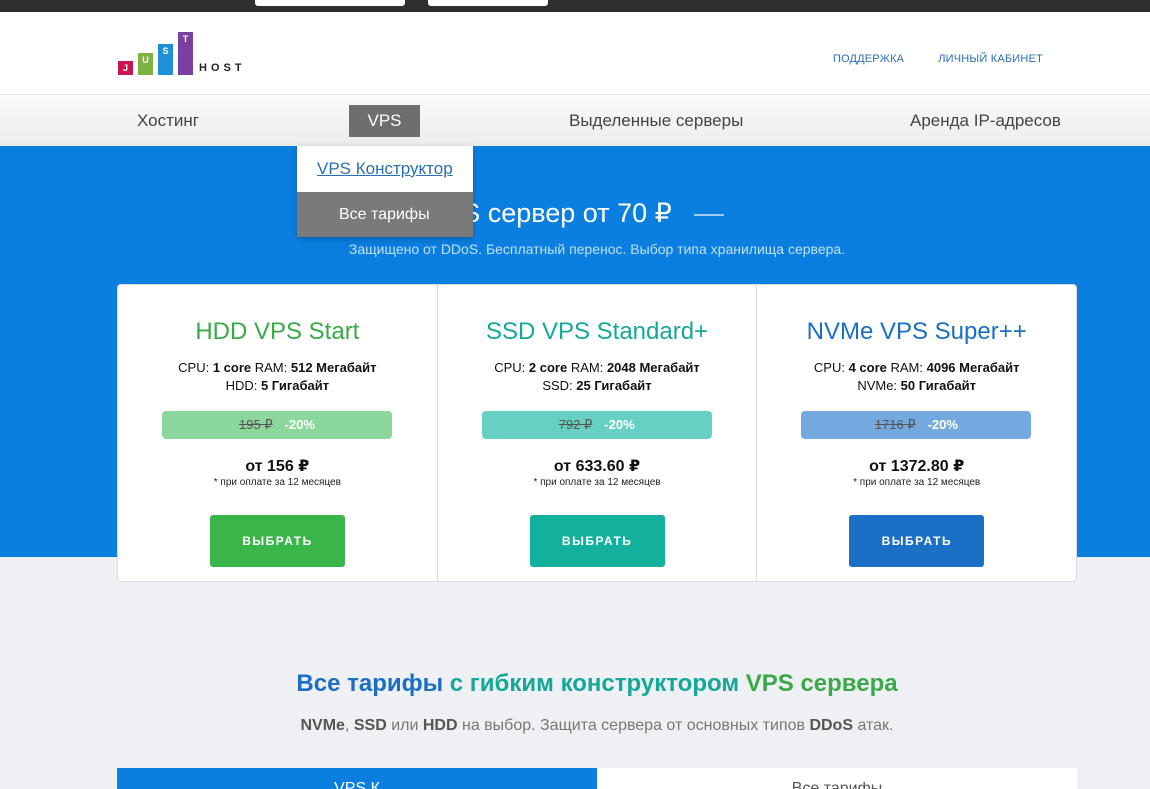 This screenshot has height=789, width=1150. I want to click on nav-item-dedicated: Выделенные серверы, so click(656, 121).